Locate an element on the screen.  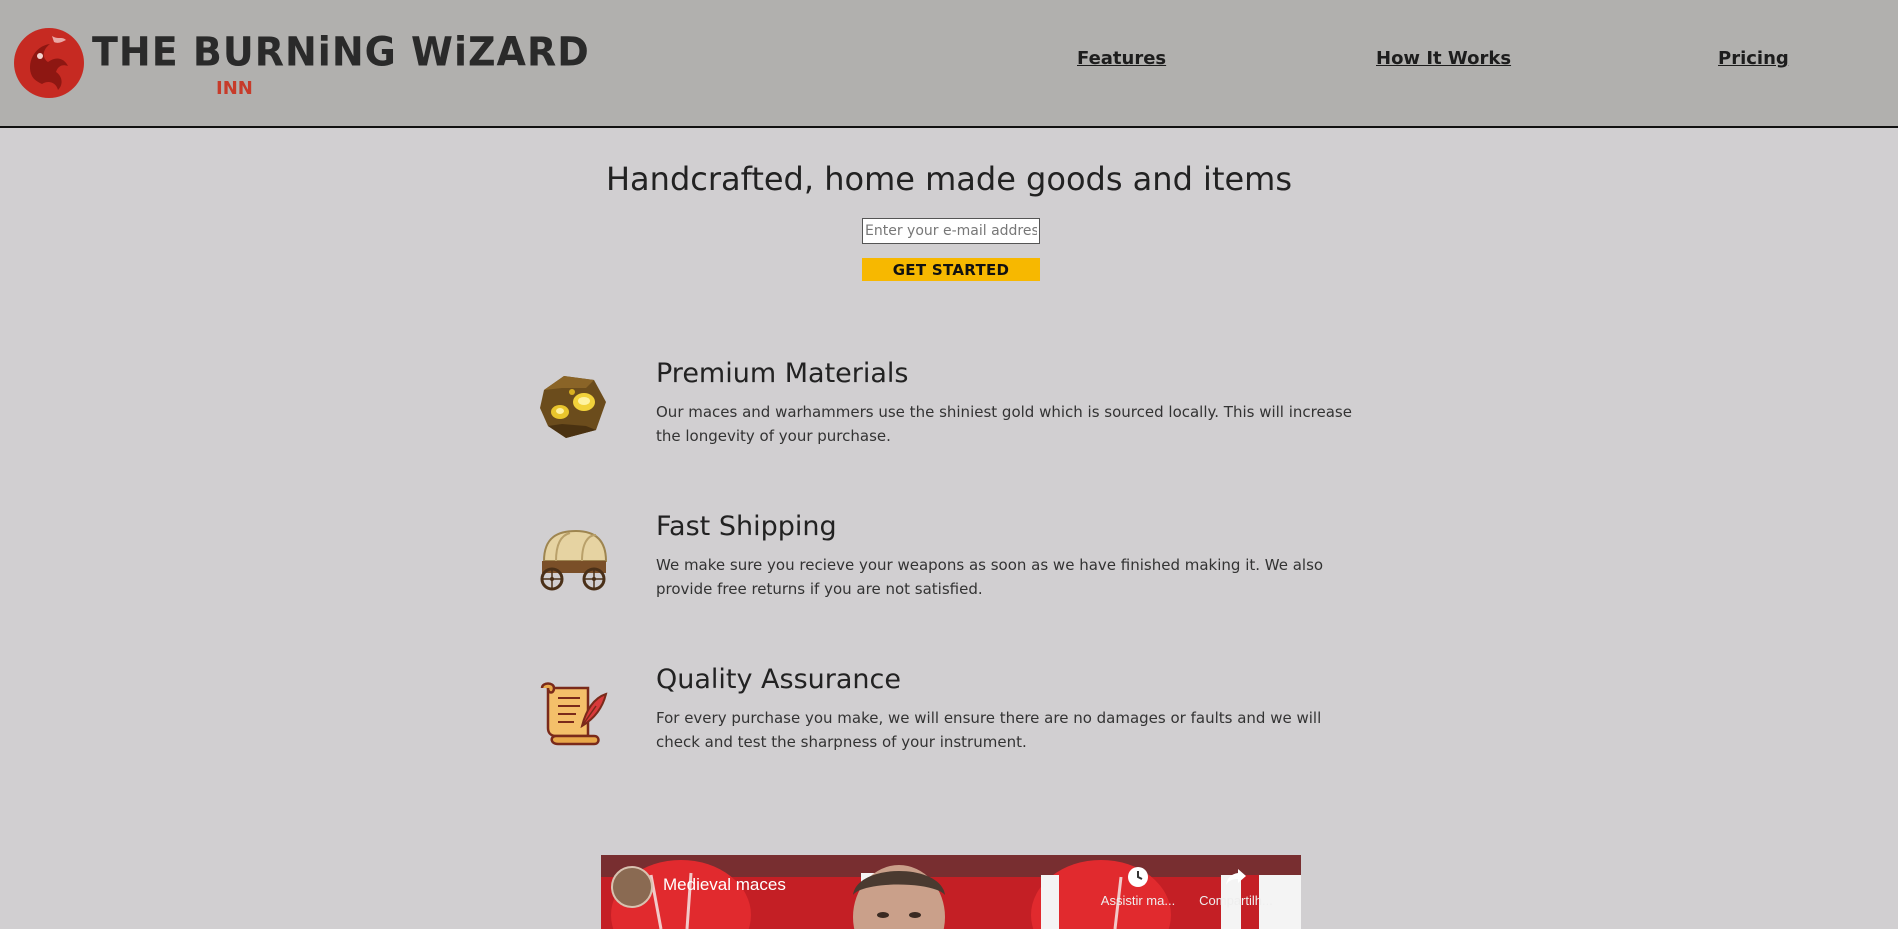
feature-title: Premium Materials is located at coordinates (782, 373).